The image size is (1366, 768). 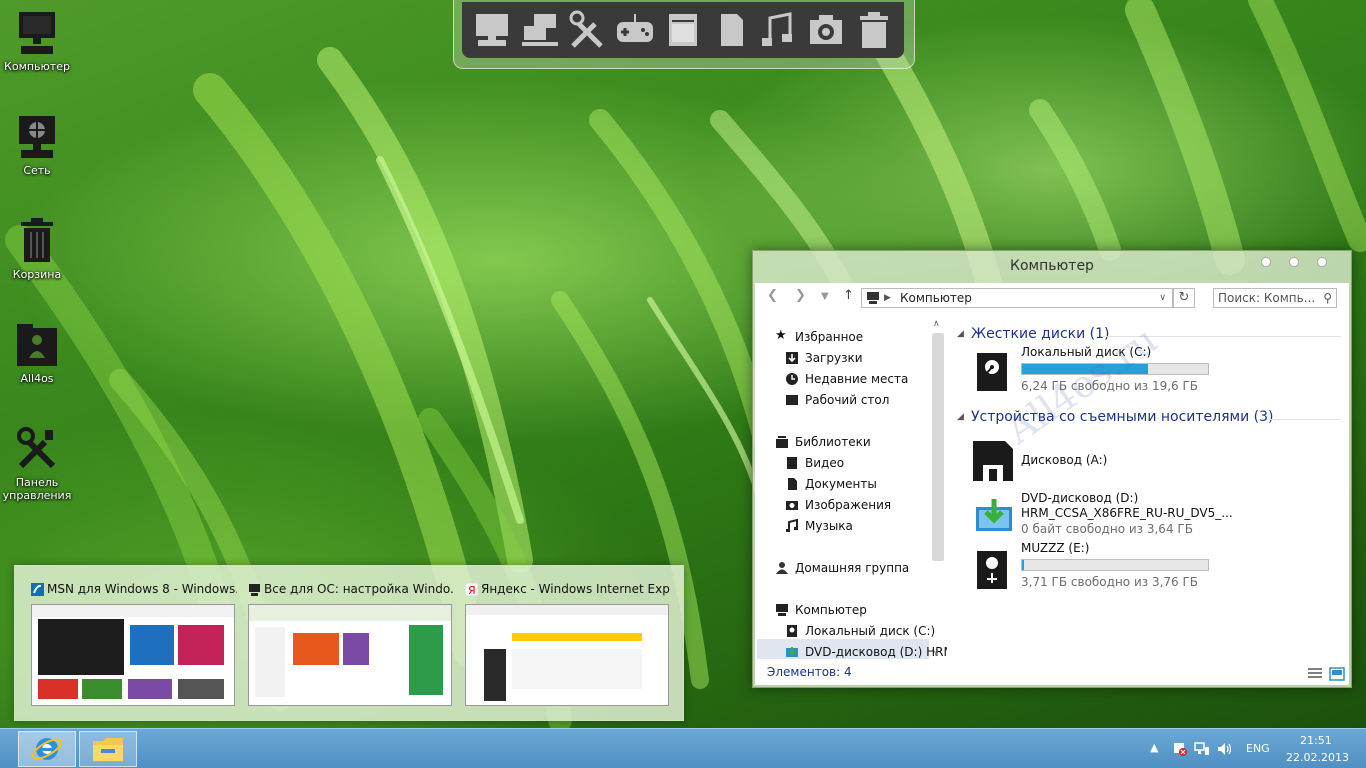 I want to click on address-dropdown-icon: ∨, so click(x=1162, y=298).